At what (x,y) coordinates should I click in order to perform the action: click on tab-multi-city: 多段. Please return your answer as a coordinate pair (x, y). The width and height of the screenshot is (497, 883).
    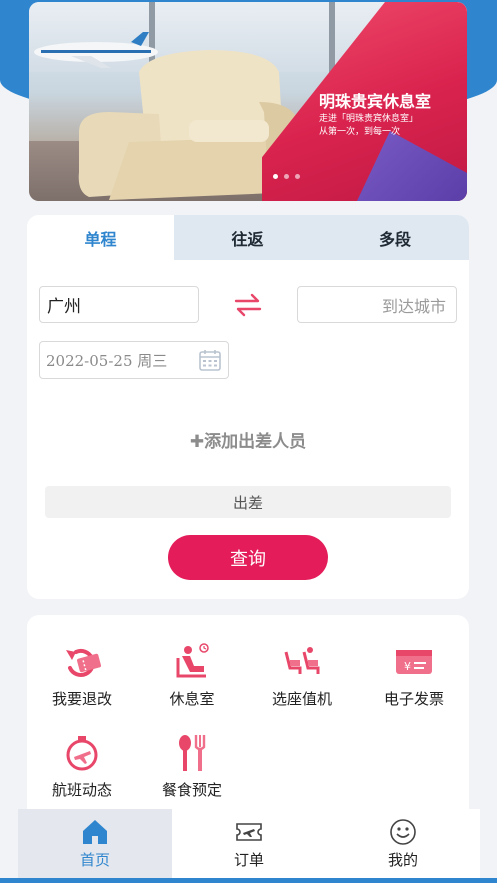
    Looking at the image, I should click on (395, 237).